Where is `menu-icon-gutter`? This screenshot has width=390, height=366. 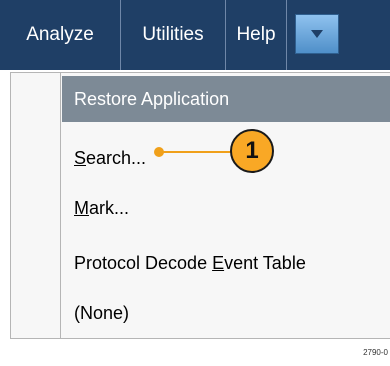 menu-icon-gutter is located at coordinates (36, 205).